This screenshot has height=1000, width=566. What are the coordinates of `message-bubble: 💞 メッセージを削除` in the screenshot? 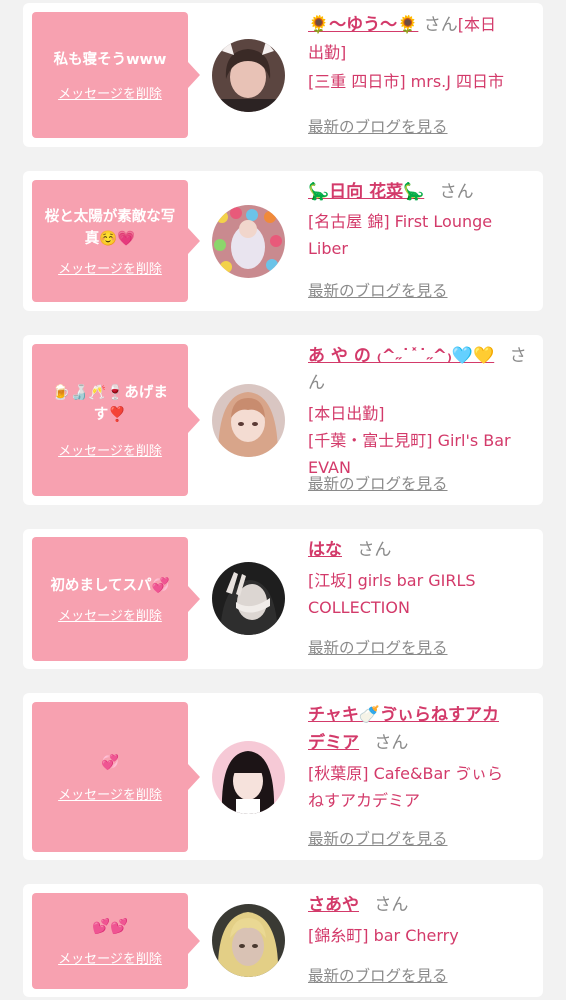 It's located at (116, 777).